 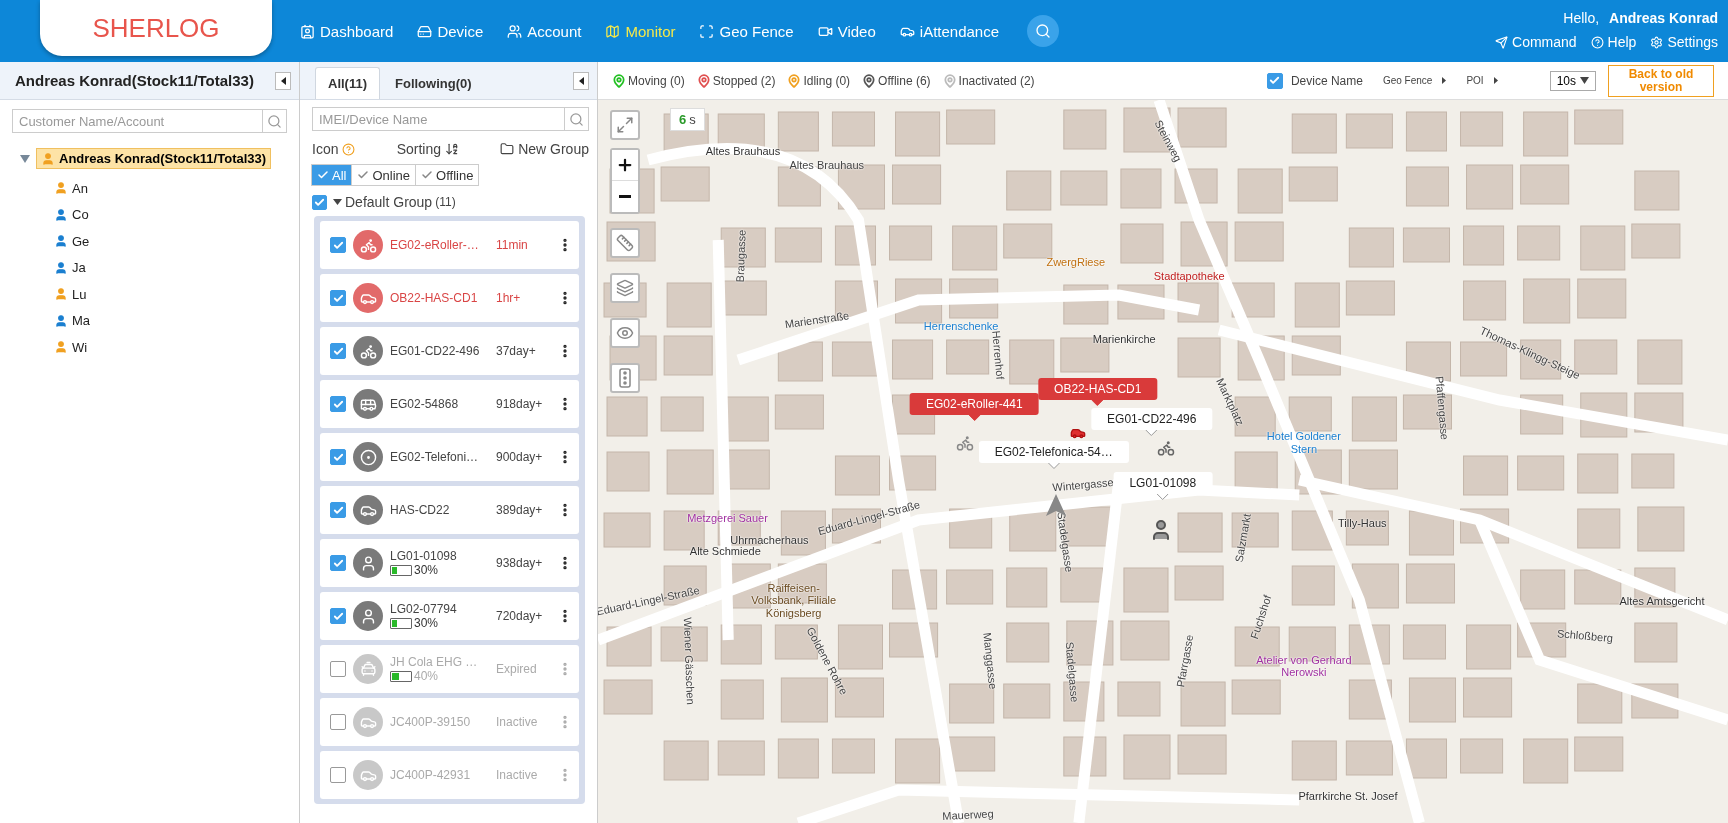 I want to click on drive-icon, so click(x=425, y=31).